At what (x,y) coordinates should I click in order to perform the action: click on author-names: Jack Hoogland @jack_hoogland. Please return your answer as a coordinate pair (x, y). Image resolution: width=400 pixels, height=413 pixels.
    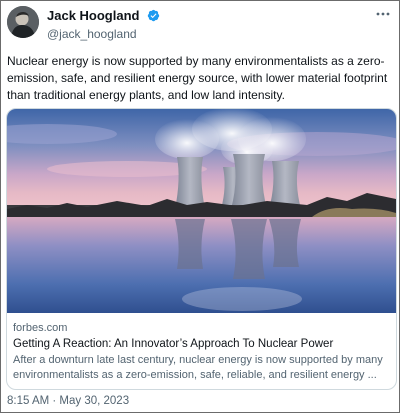
    Looking at the image, I should click on (103, 24).